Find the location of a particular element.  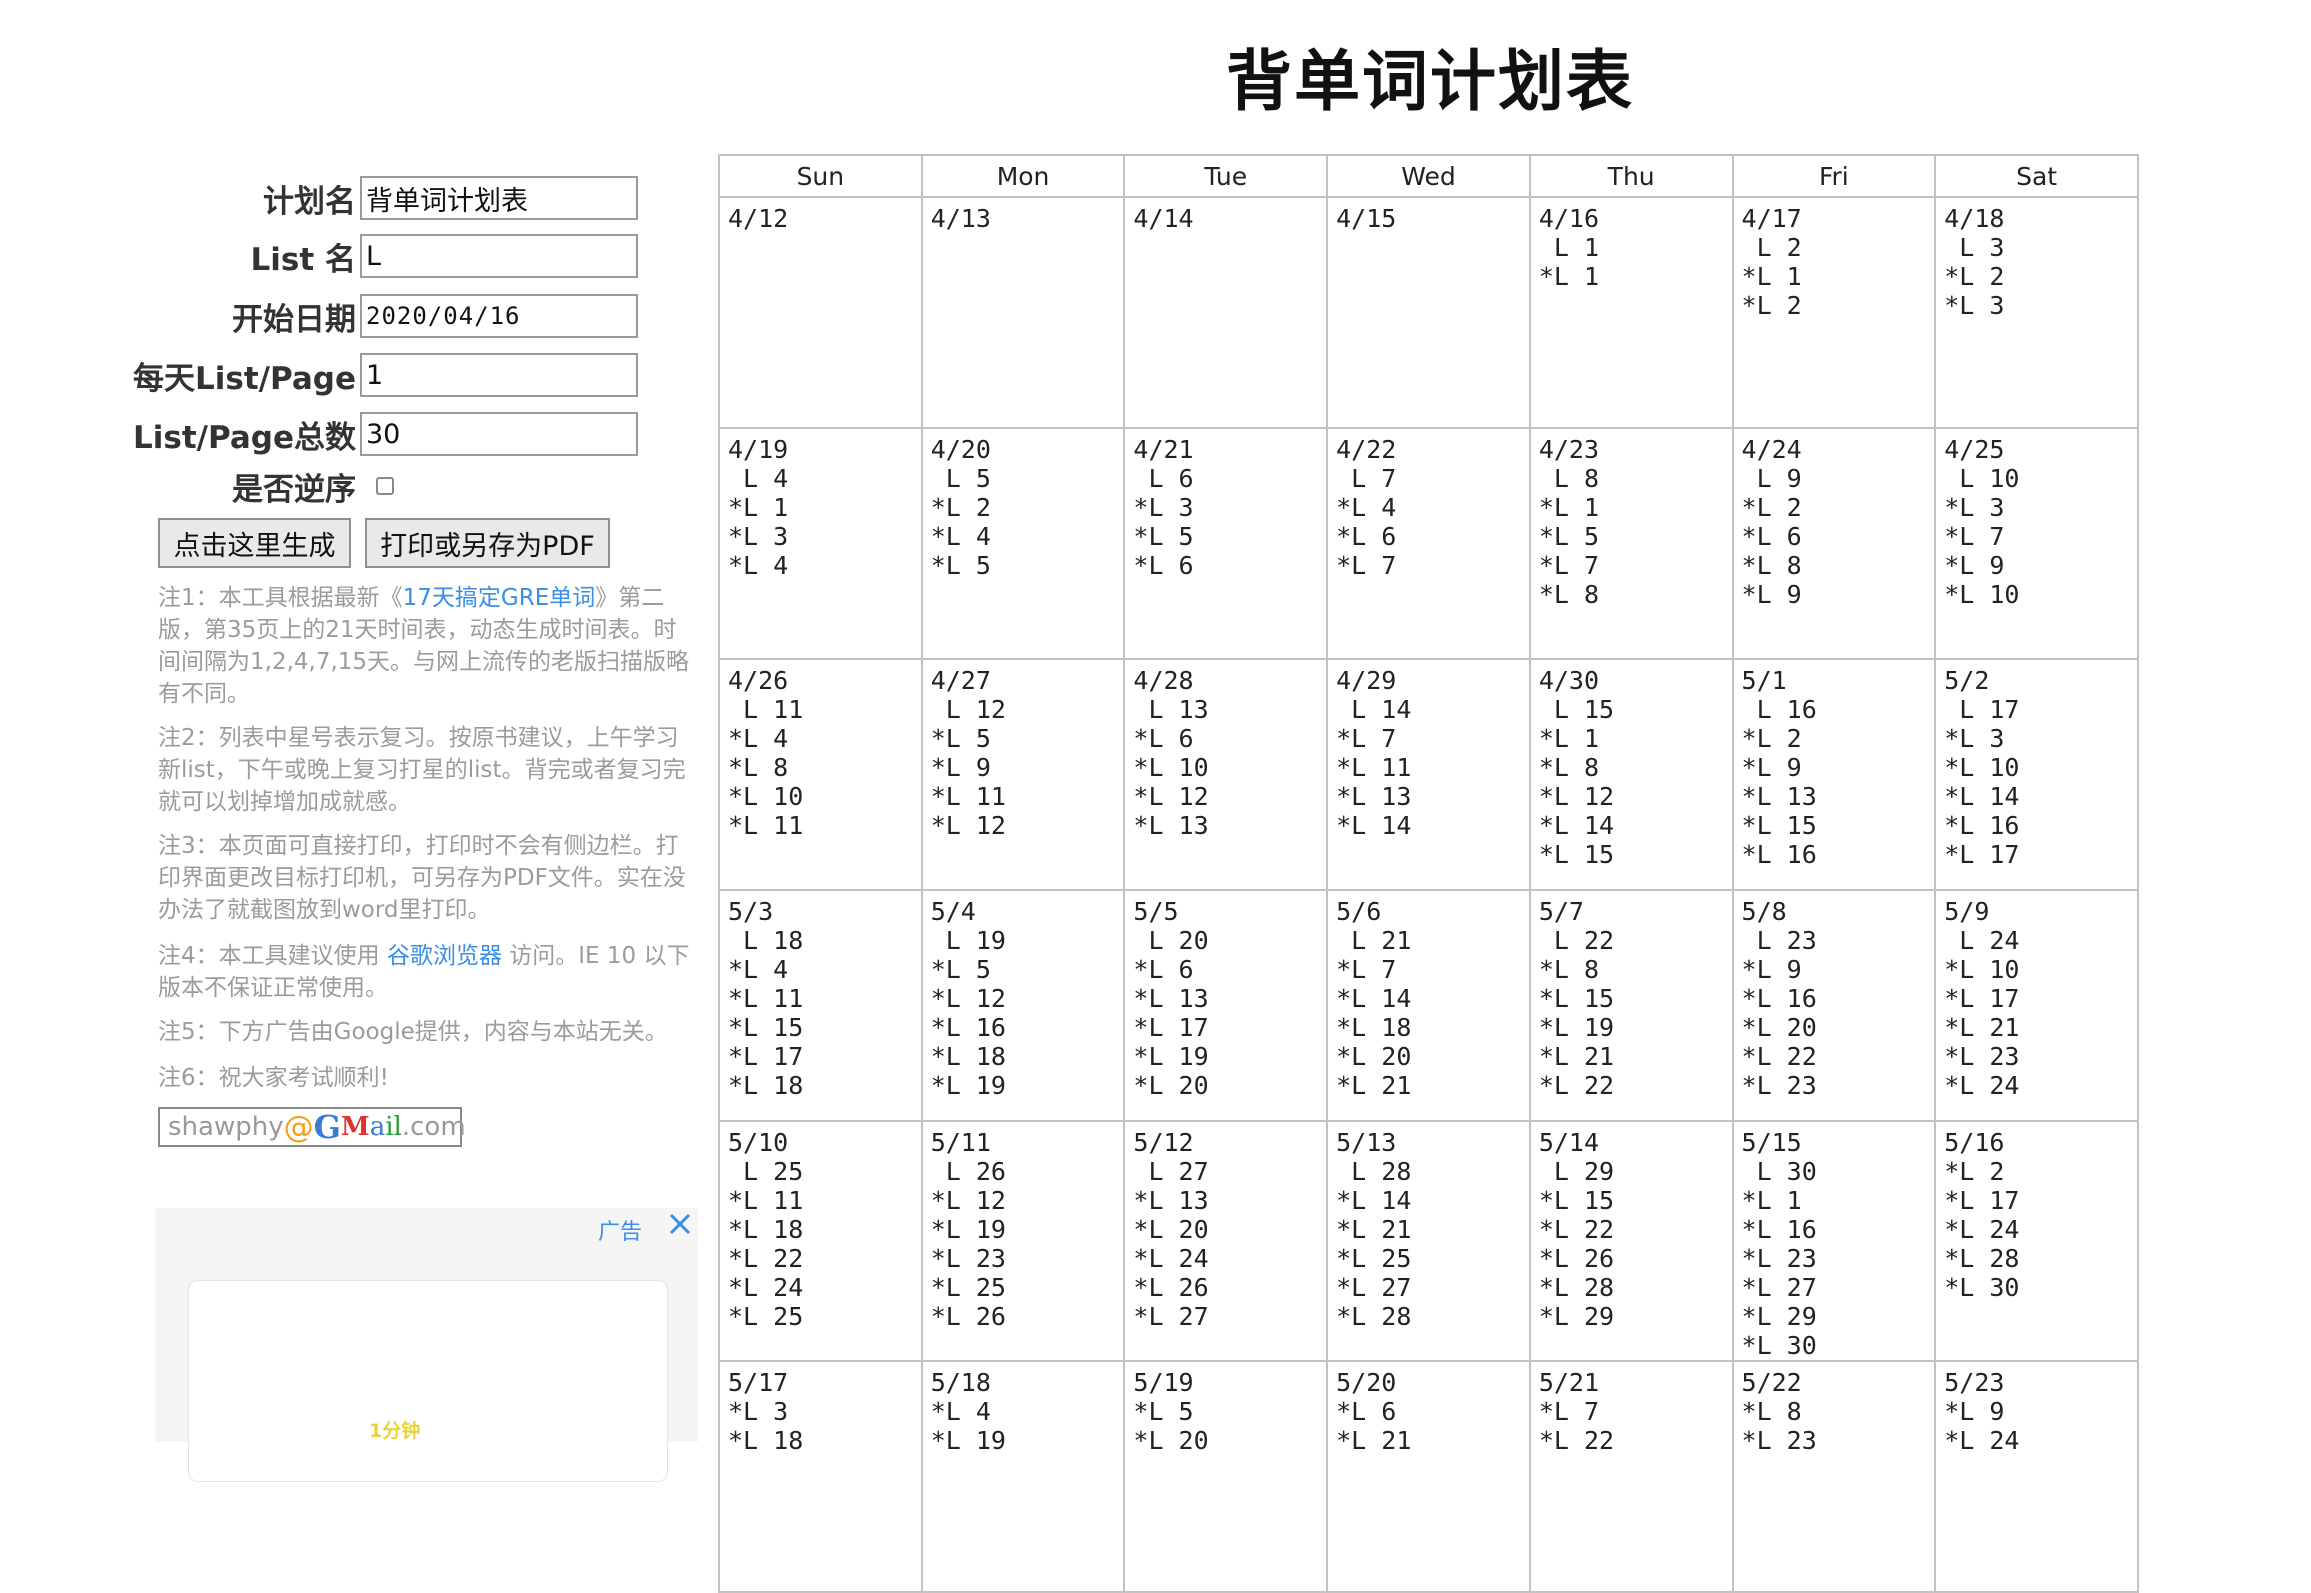

new-list-item: L 25 is located at coordinates (766, 1171).